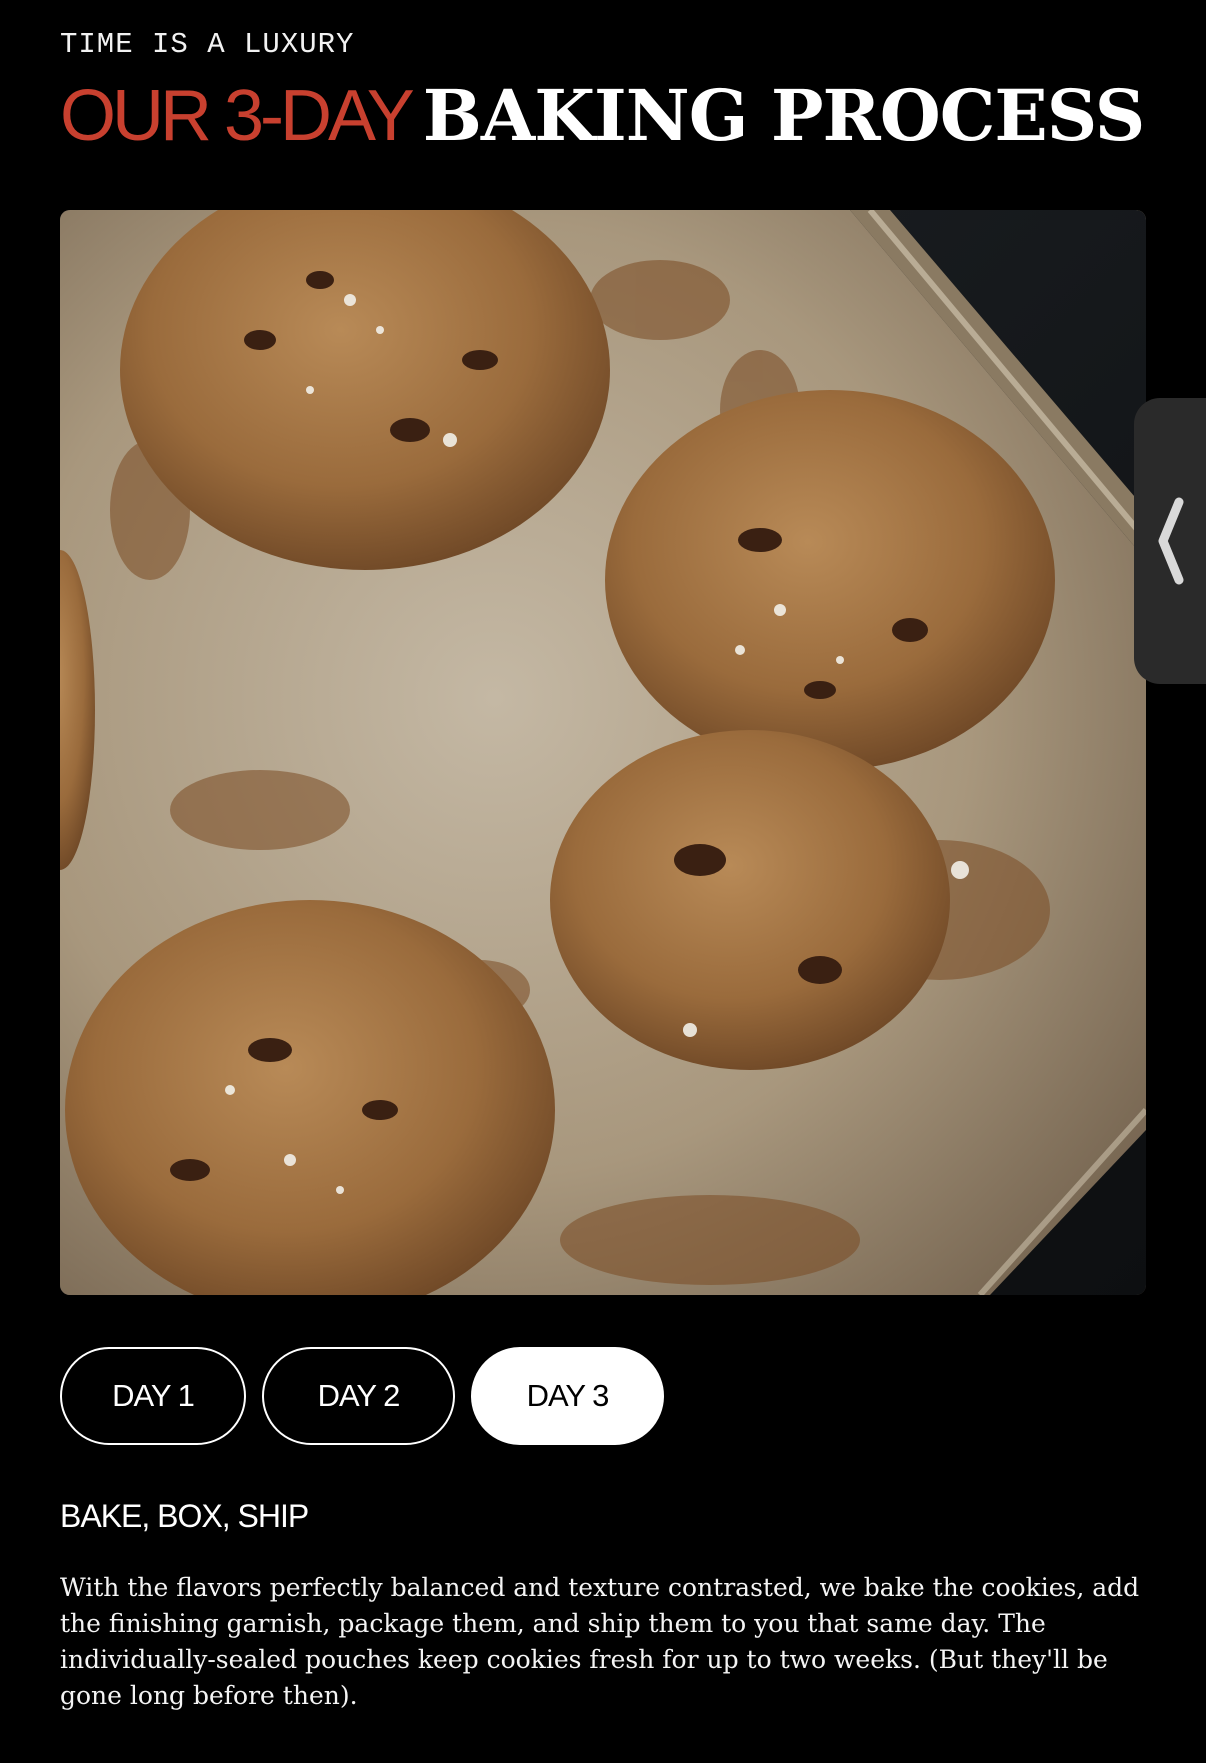  I want to click on headline-accent: OUR 3-DAY, so click(237, 116).